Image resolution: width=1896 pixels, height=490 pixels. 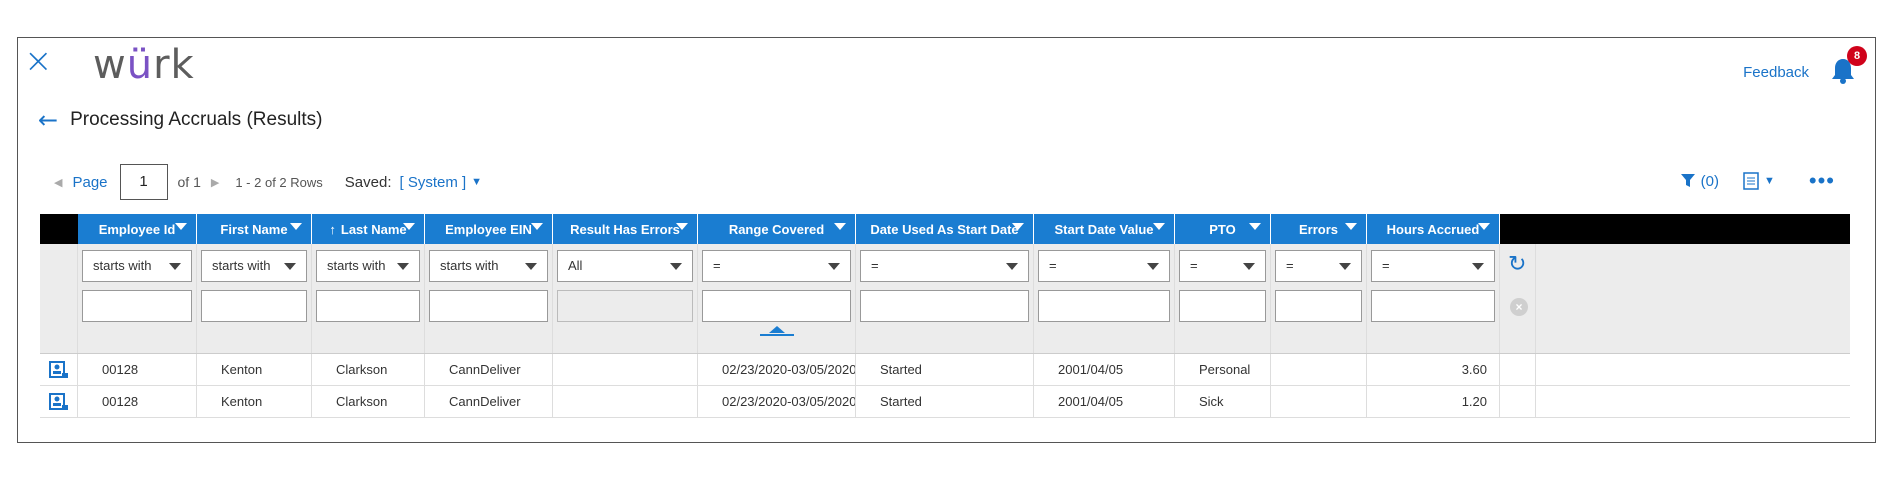 I want to click on saved-view-select: [ System ], so click(x=432, y=182).